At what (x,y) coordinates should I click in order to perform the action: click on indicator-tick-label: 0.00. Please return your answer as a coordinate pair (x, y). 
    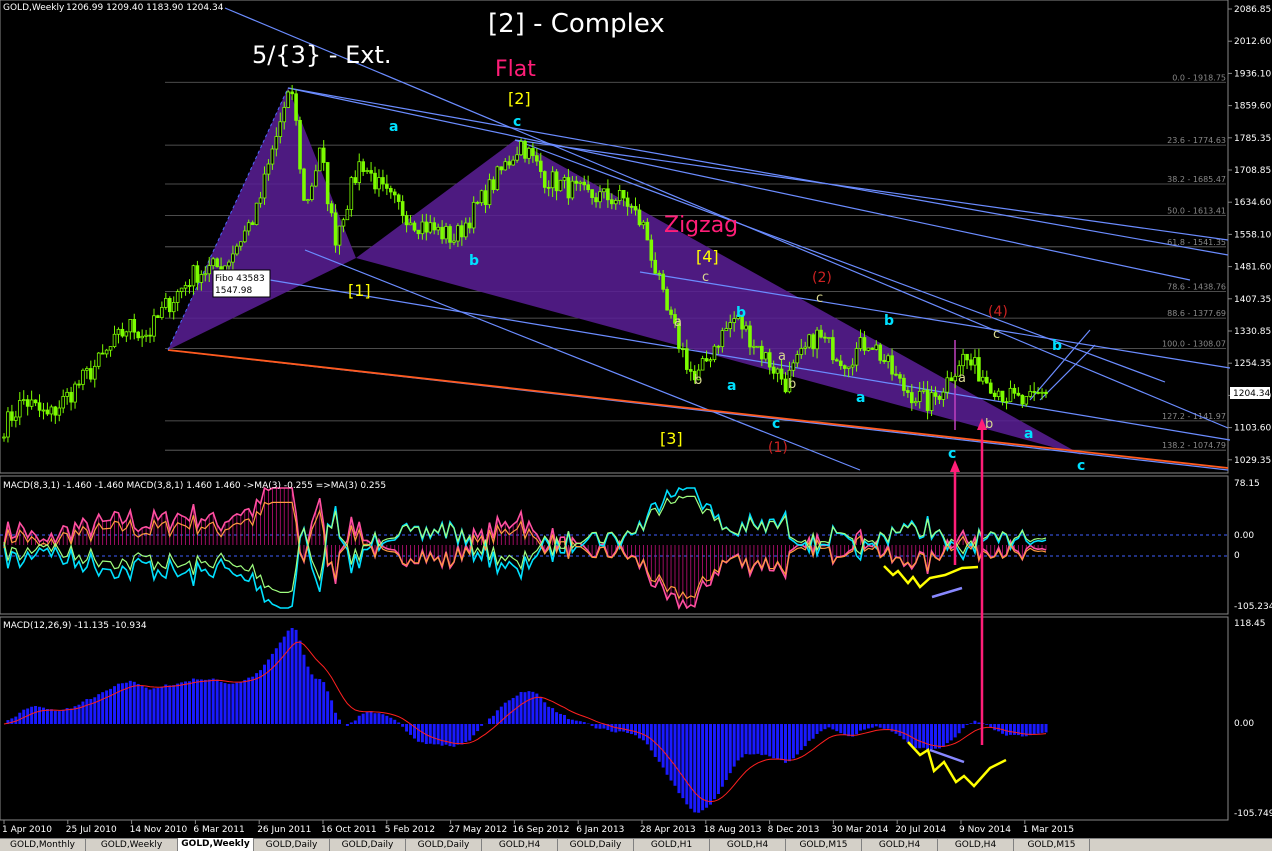
    Looking at the image, I should click on (1244, 536).